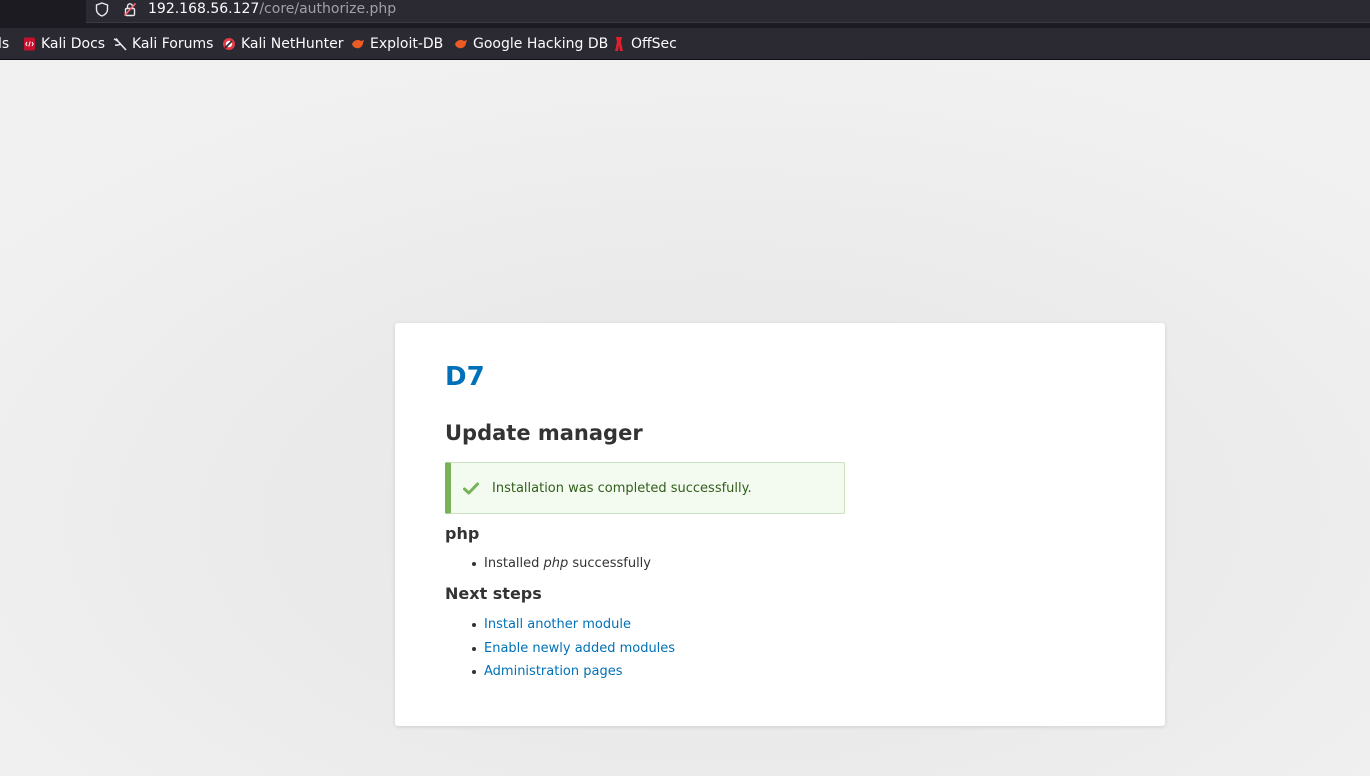 The height and width of the screenshot is (776, 1370). Describe the element at coordinates (73, 44) in the screenshot. I see `bookmark-label: Kali Docs` at that location.